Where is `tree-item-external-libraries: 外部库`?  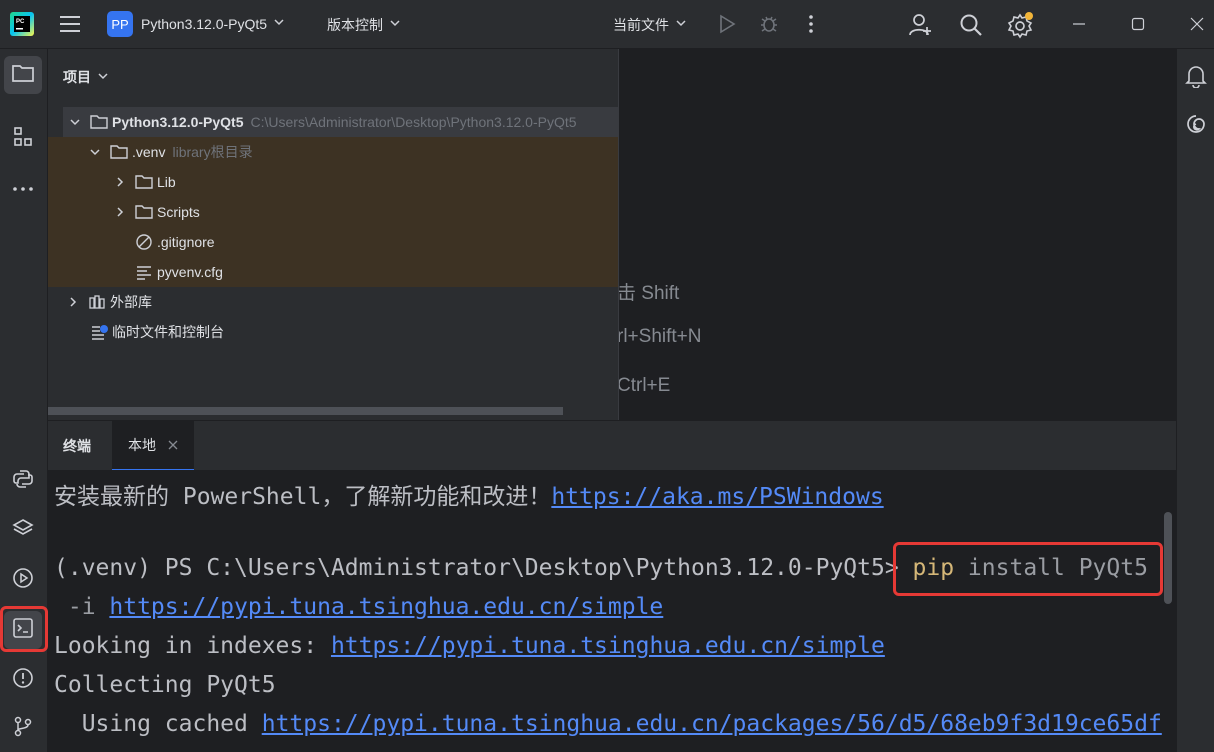 tree-item-external-libraries: 外部库 is located at coordinates (333, 302).